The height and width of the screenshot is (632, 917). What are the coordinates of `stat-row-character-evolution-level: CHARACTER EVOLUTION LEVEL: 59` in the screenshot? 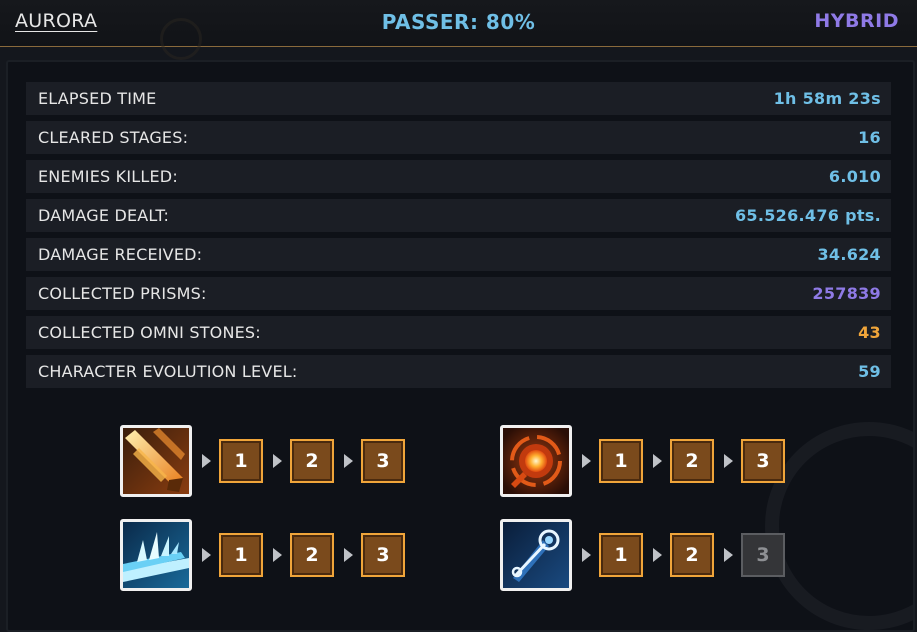 It's located at (458, 371).